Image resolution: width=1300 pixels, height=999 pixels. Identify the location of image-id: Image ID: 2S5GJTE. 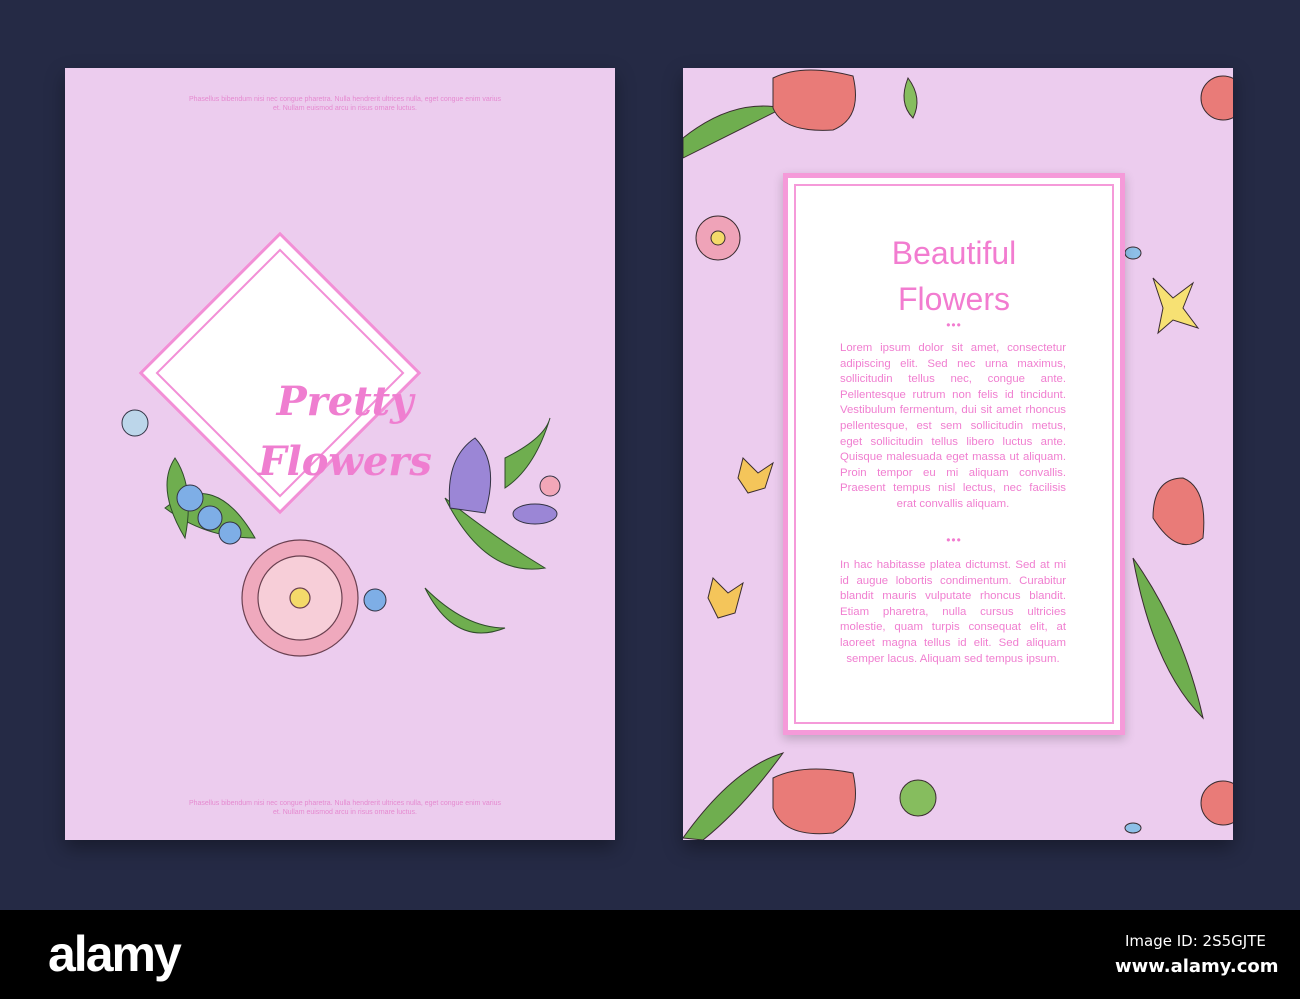
(1195, 941).